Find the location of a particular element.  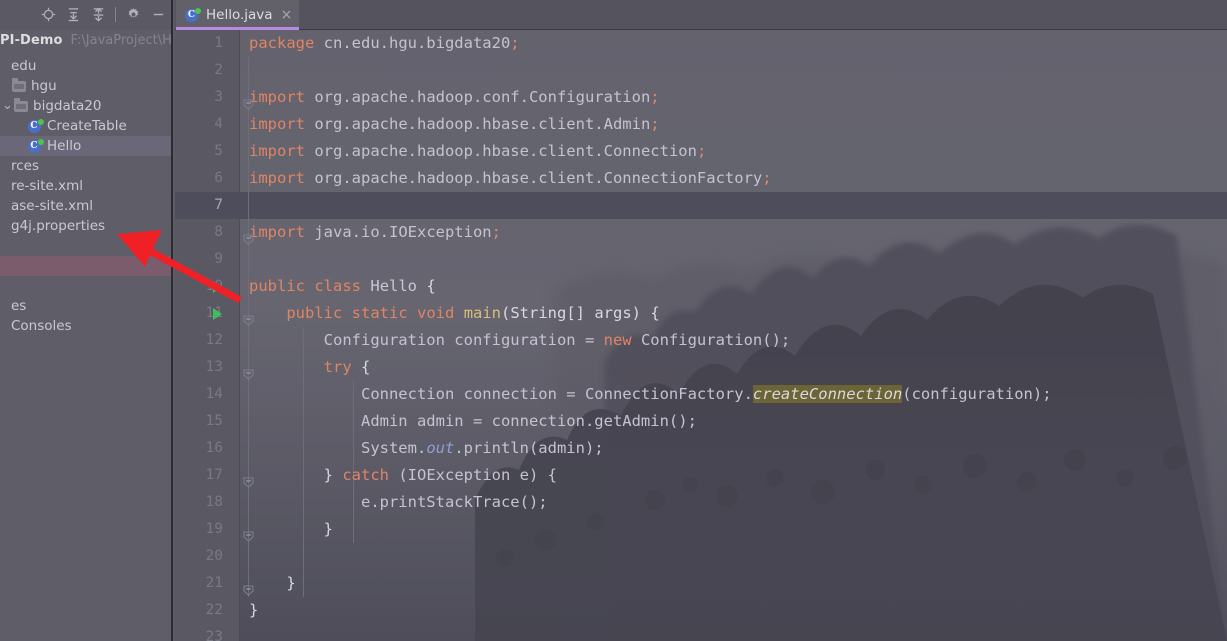

close-icon: × is located at coordinates (287, 15).